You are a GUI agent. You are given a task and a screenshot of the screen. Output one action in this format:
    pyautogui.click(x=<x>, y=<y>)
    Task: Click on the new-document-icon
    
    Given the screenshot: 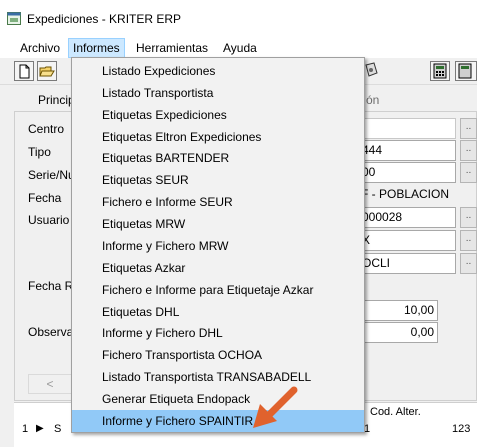 What is the action you would take?
    pyautogui.click(x=24, y=71)
    